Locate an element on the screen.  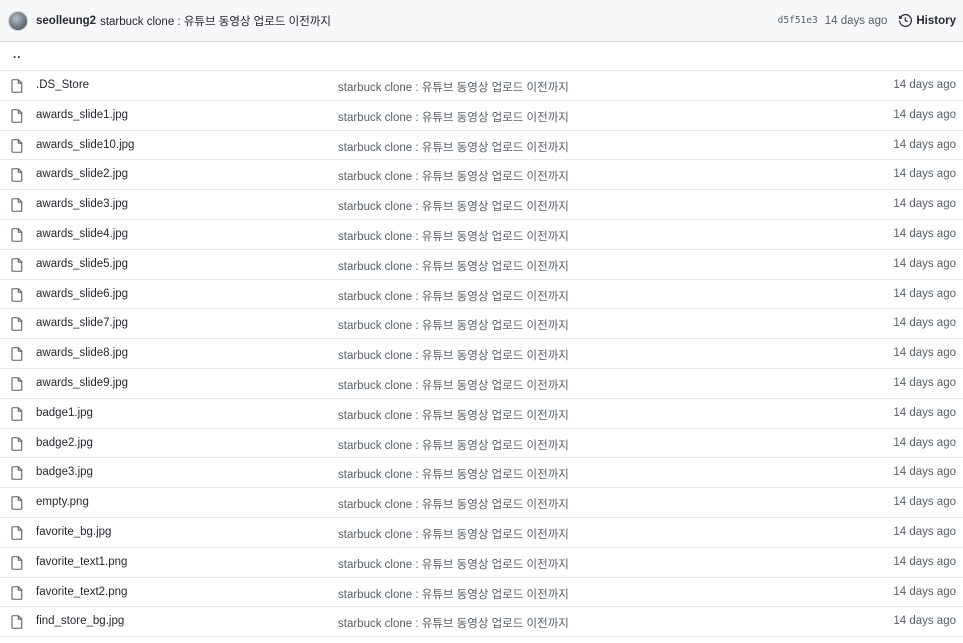
file-name-link: awards_slide6.jpg is located at coordinates (82, 294).